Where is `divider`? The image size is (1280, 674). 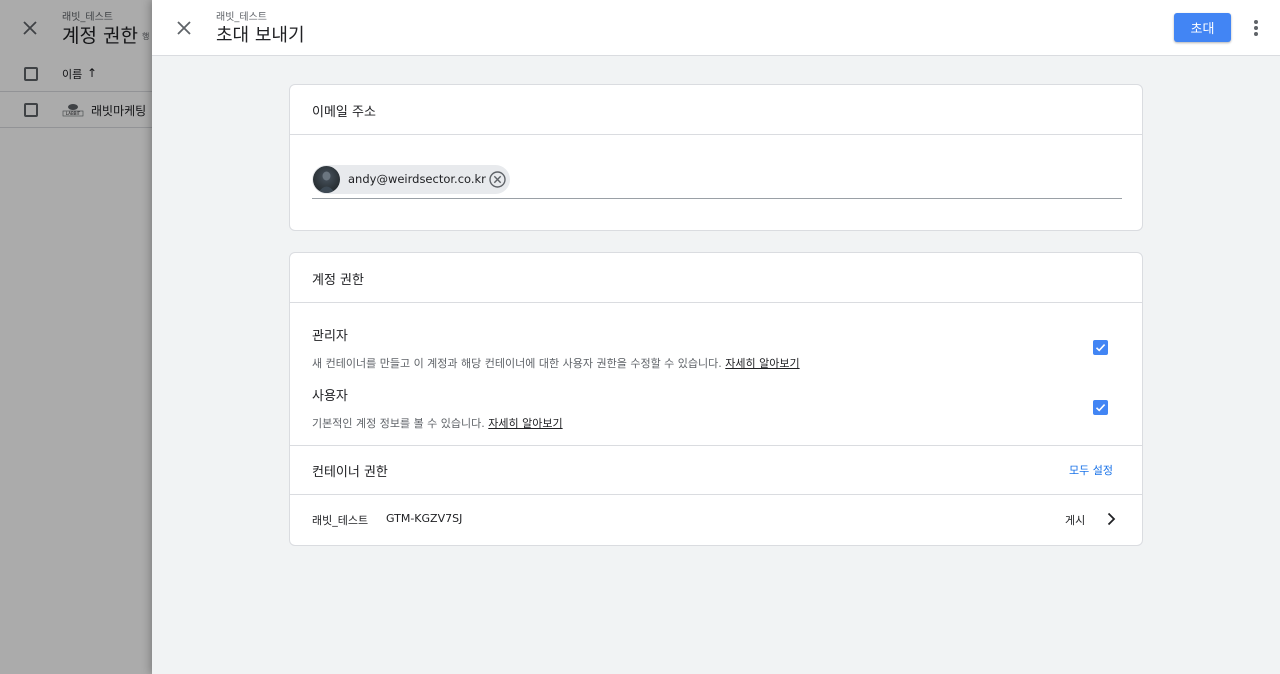
divider is located at coordinates (716, 445).